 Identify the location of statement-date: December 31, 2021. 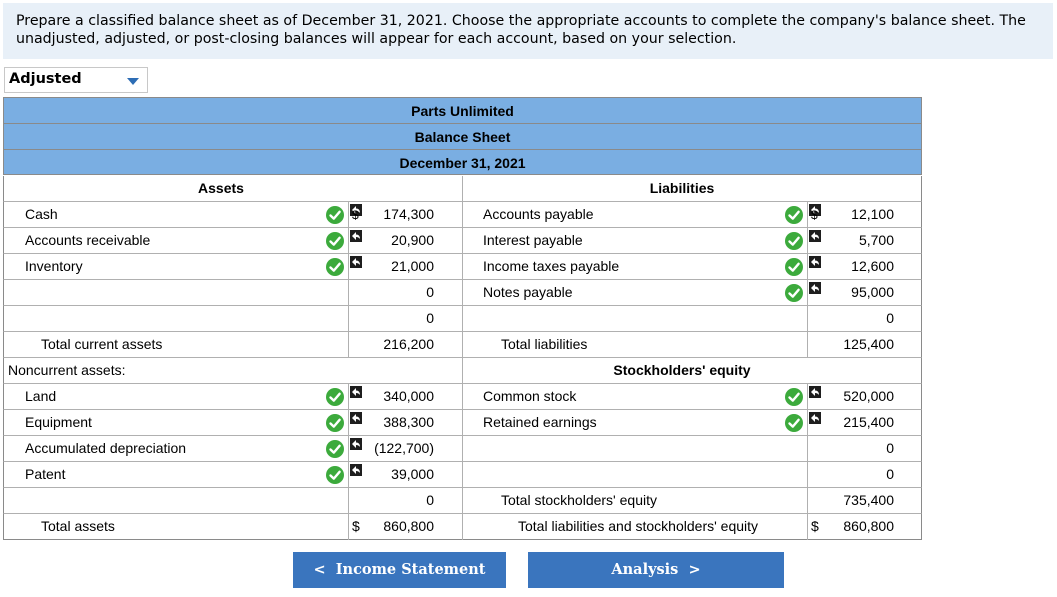
(462, 162).